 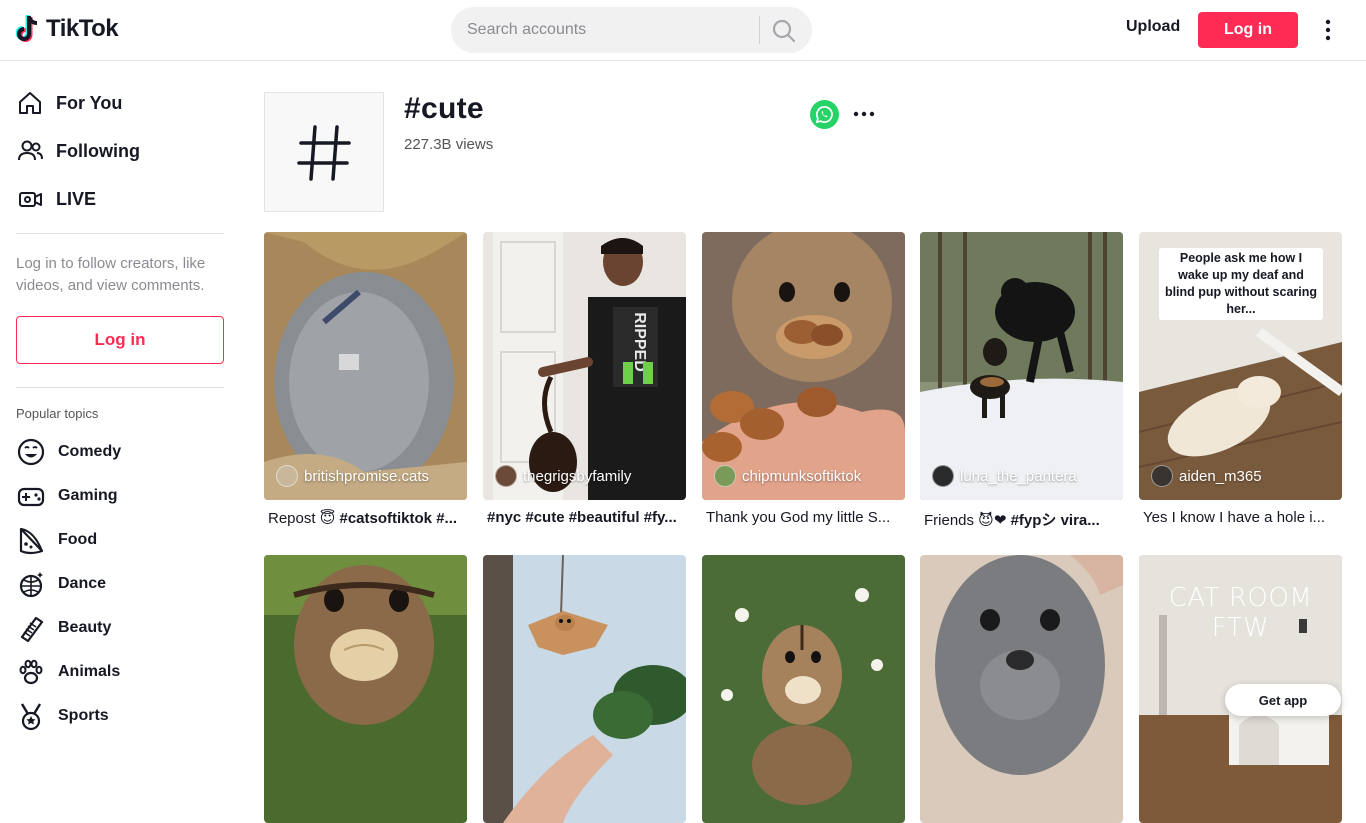 I want to click on author-name: aiden_m365, so click(x=1220, y=476).